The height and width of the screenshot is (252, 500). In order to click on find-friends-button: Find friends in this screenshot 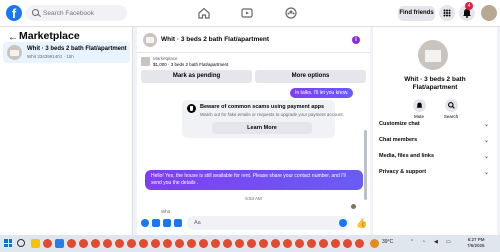, I will do `click(416, 13)`.